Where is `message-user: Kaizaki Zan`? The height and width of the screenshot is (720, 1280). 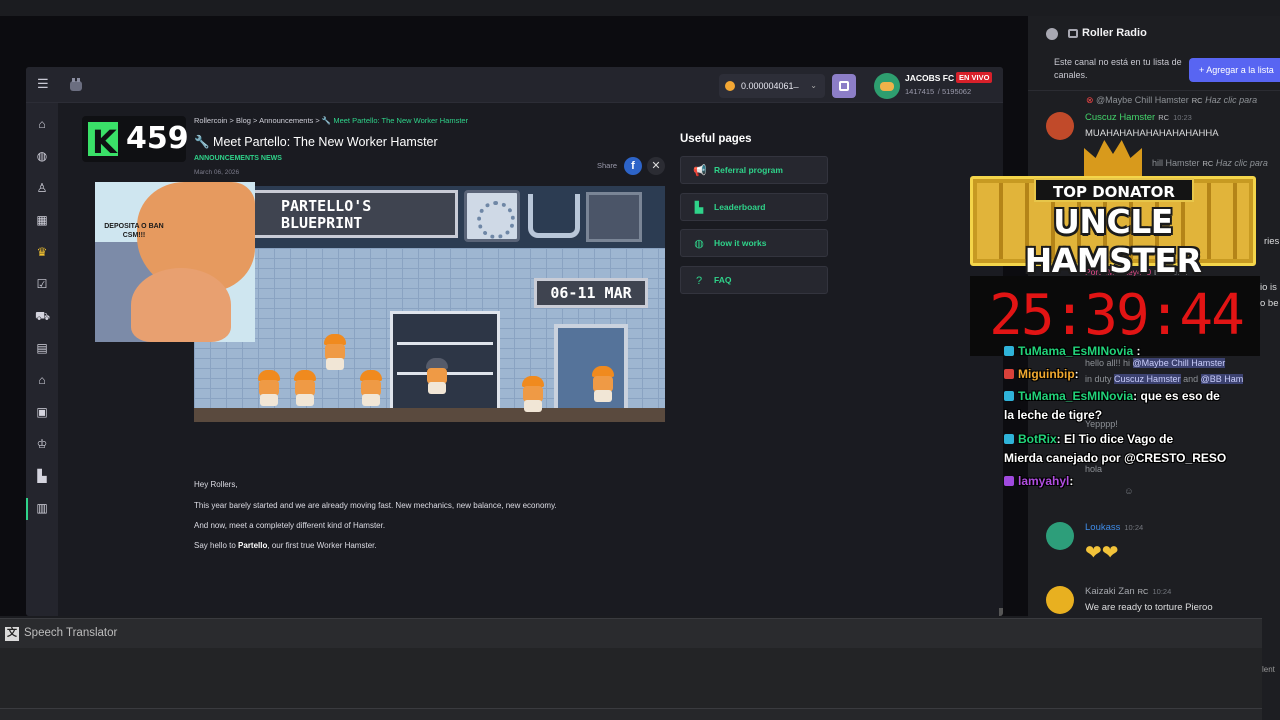
message-user: Kaizaki Zan is located at coordinates (1110, 591).